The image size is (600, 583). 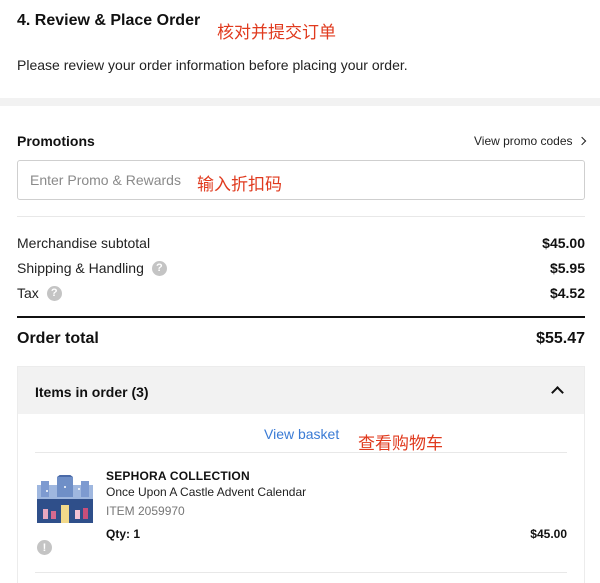 I want to click on order-total-label: Order total, so click(x=58, y=338).